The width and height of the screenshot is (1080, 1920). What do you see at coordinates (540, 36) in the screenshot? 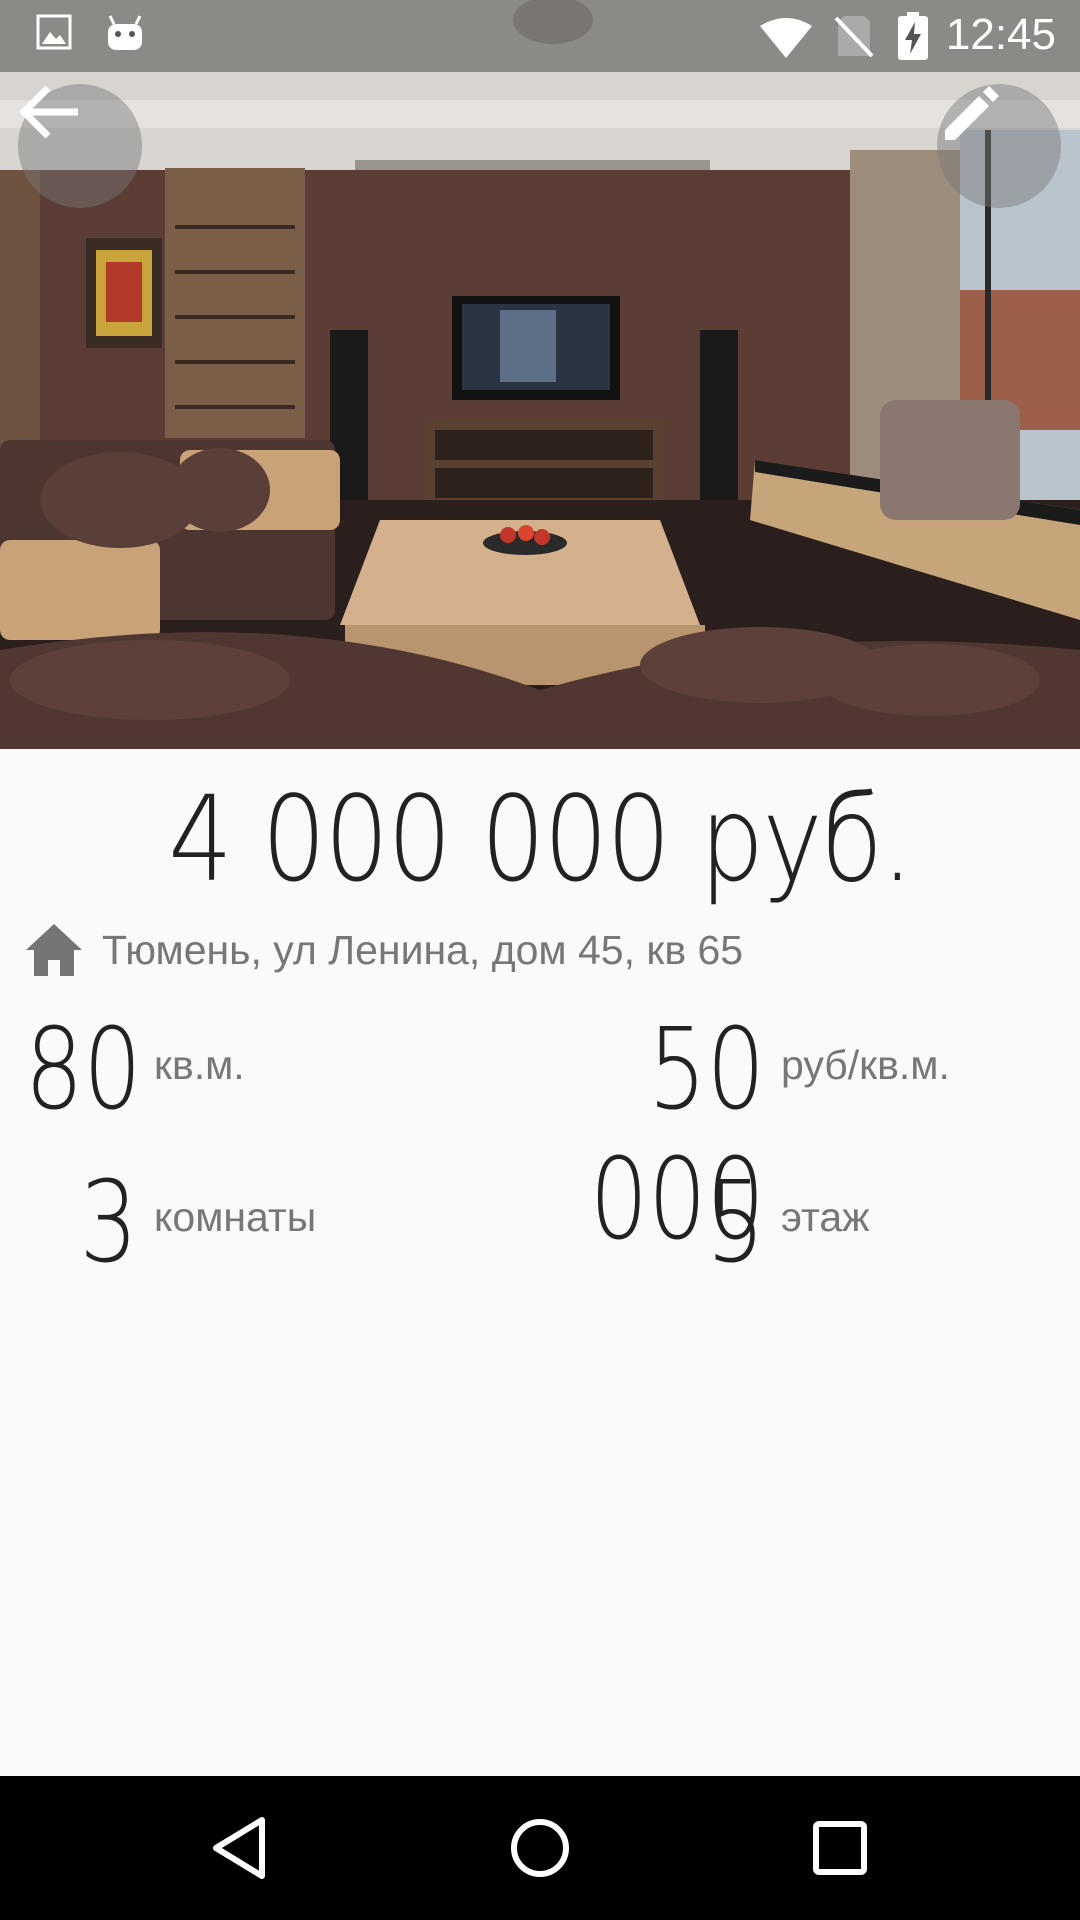
I see `status-bar: 12:45` at bounding box center [540, 36].